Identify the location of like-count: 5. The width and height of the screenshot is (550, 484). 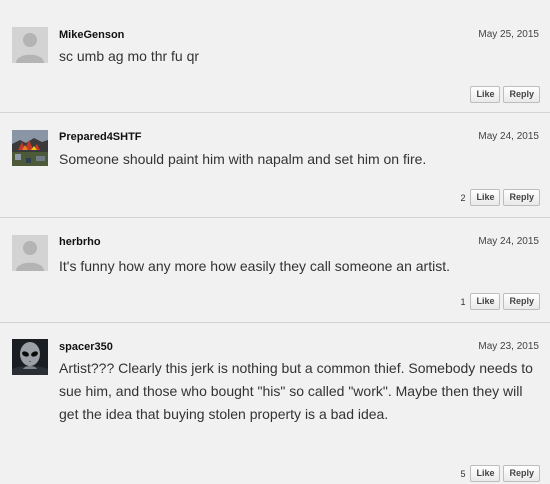
(463, 473).